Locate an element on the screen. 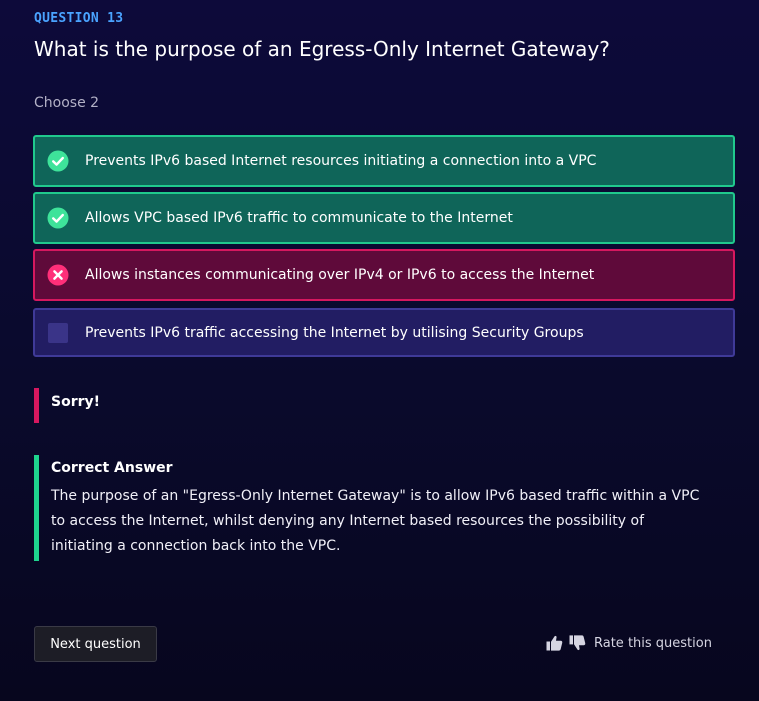 Image resolution: width=759 pixels, height=701 pixels. rate-question: Rate this question is located at coordinates (628, 643).